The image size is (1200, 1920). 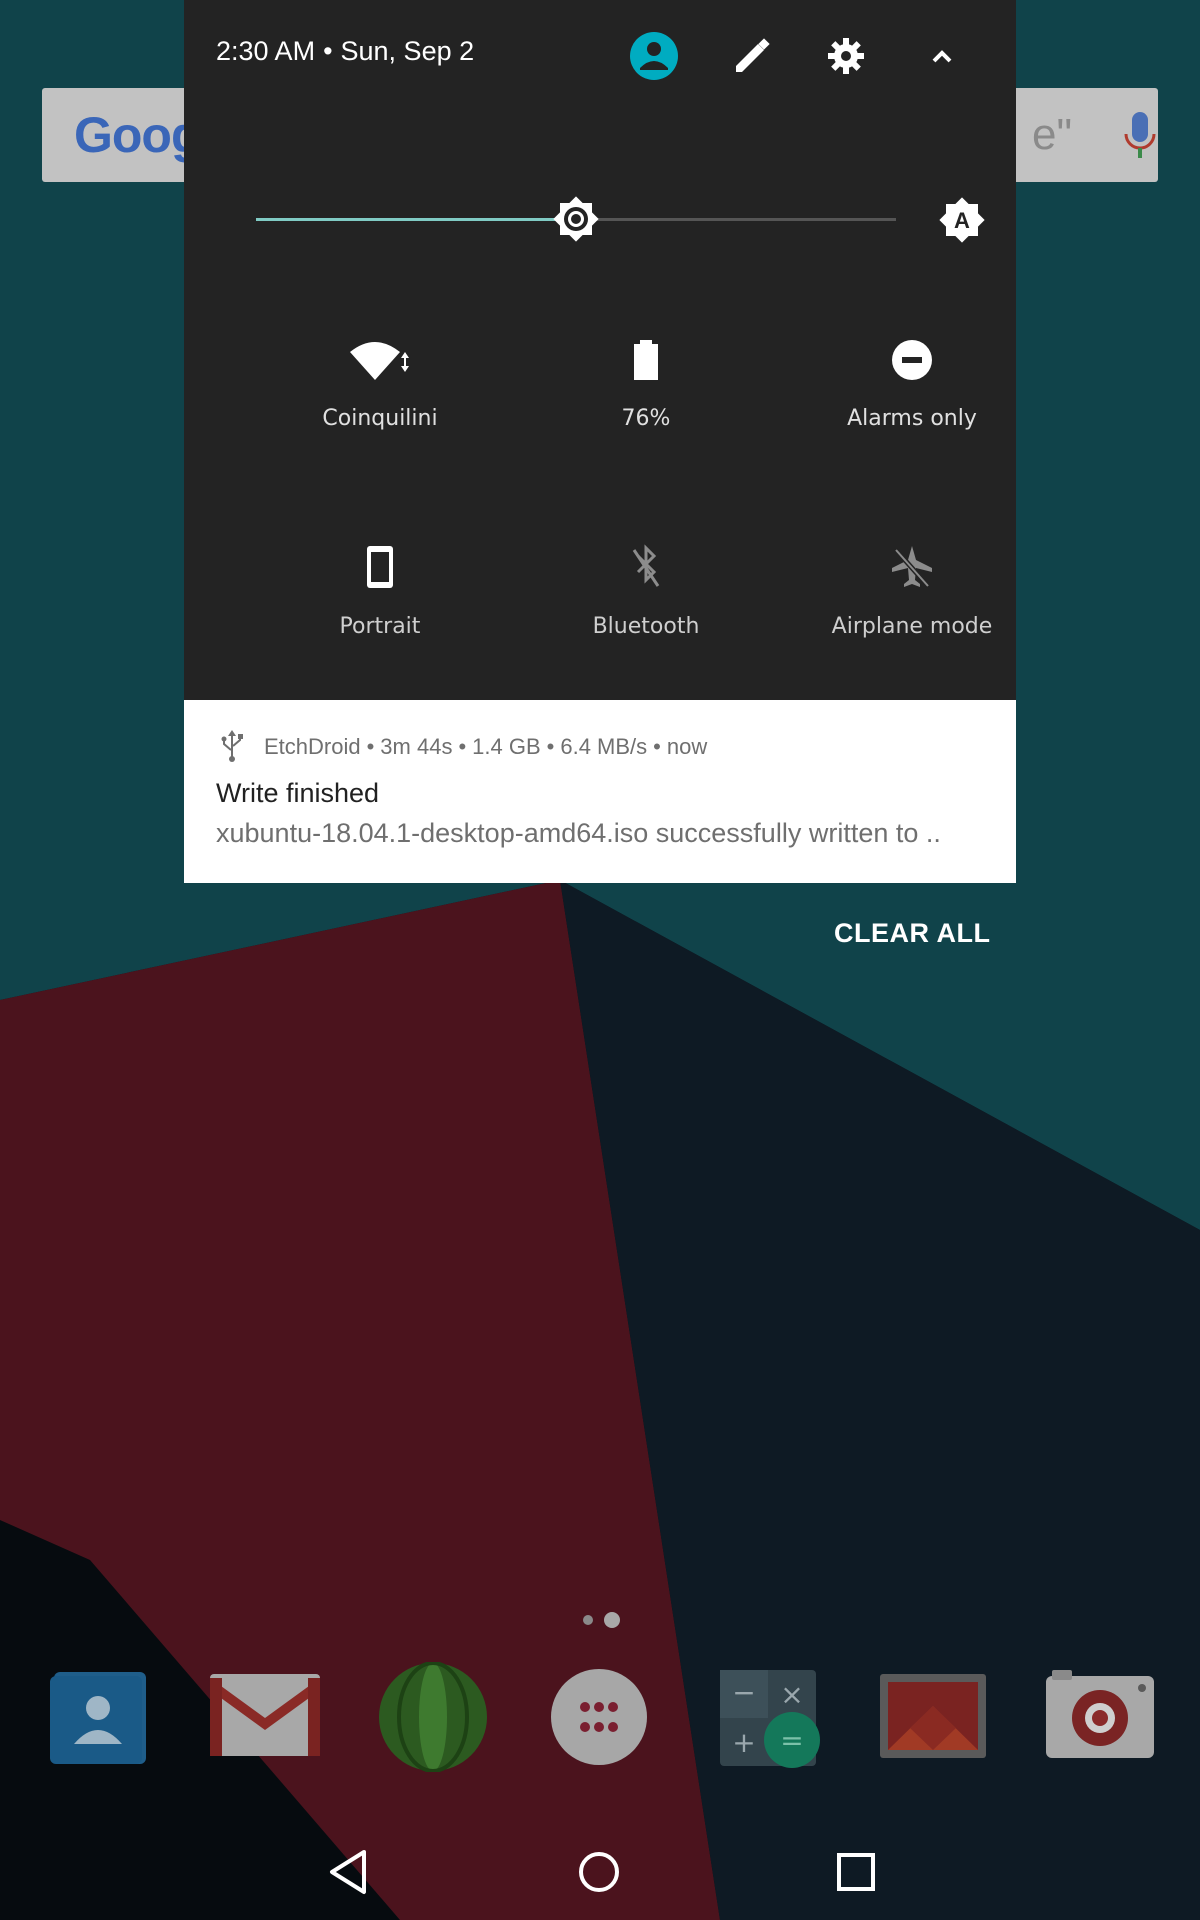 What do you see at coordinates (912, 360) in the screenshot?
I see `do-not-disturb-icon` at bounding box center [912, 360].